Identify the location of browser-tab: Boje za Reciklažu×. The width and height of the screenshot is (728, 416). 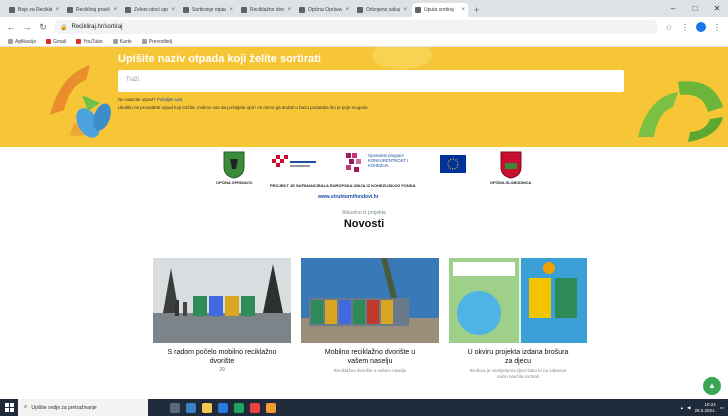
(34, 10).